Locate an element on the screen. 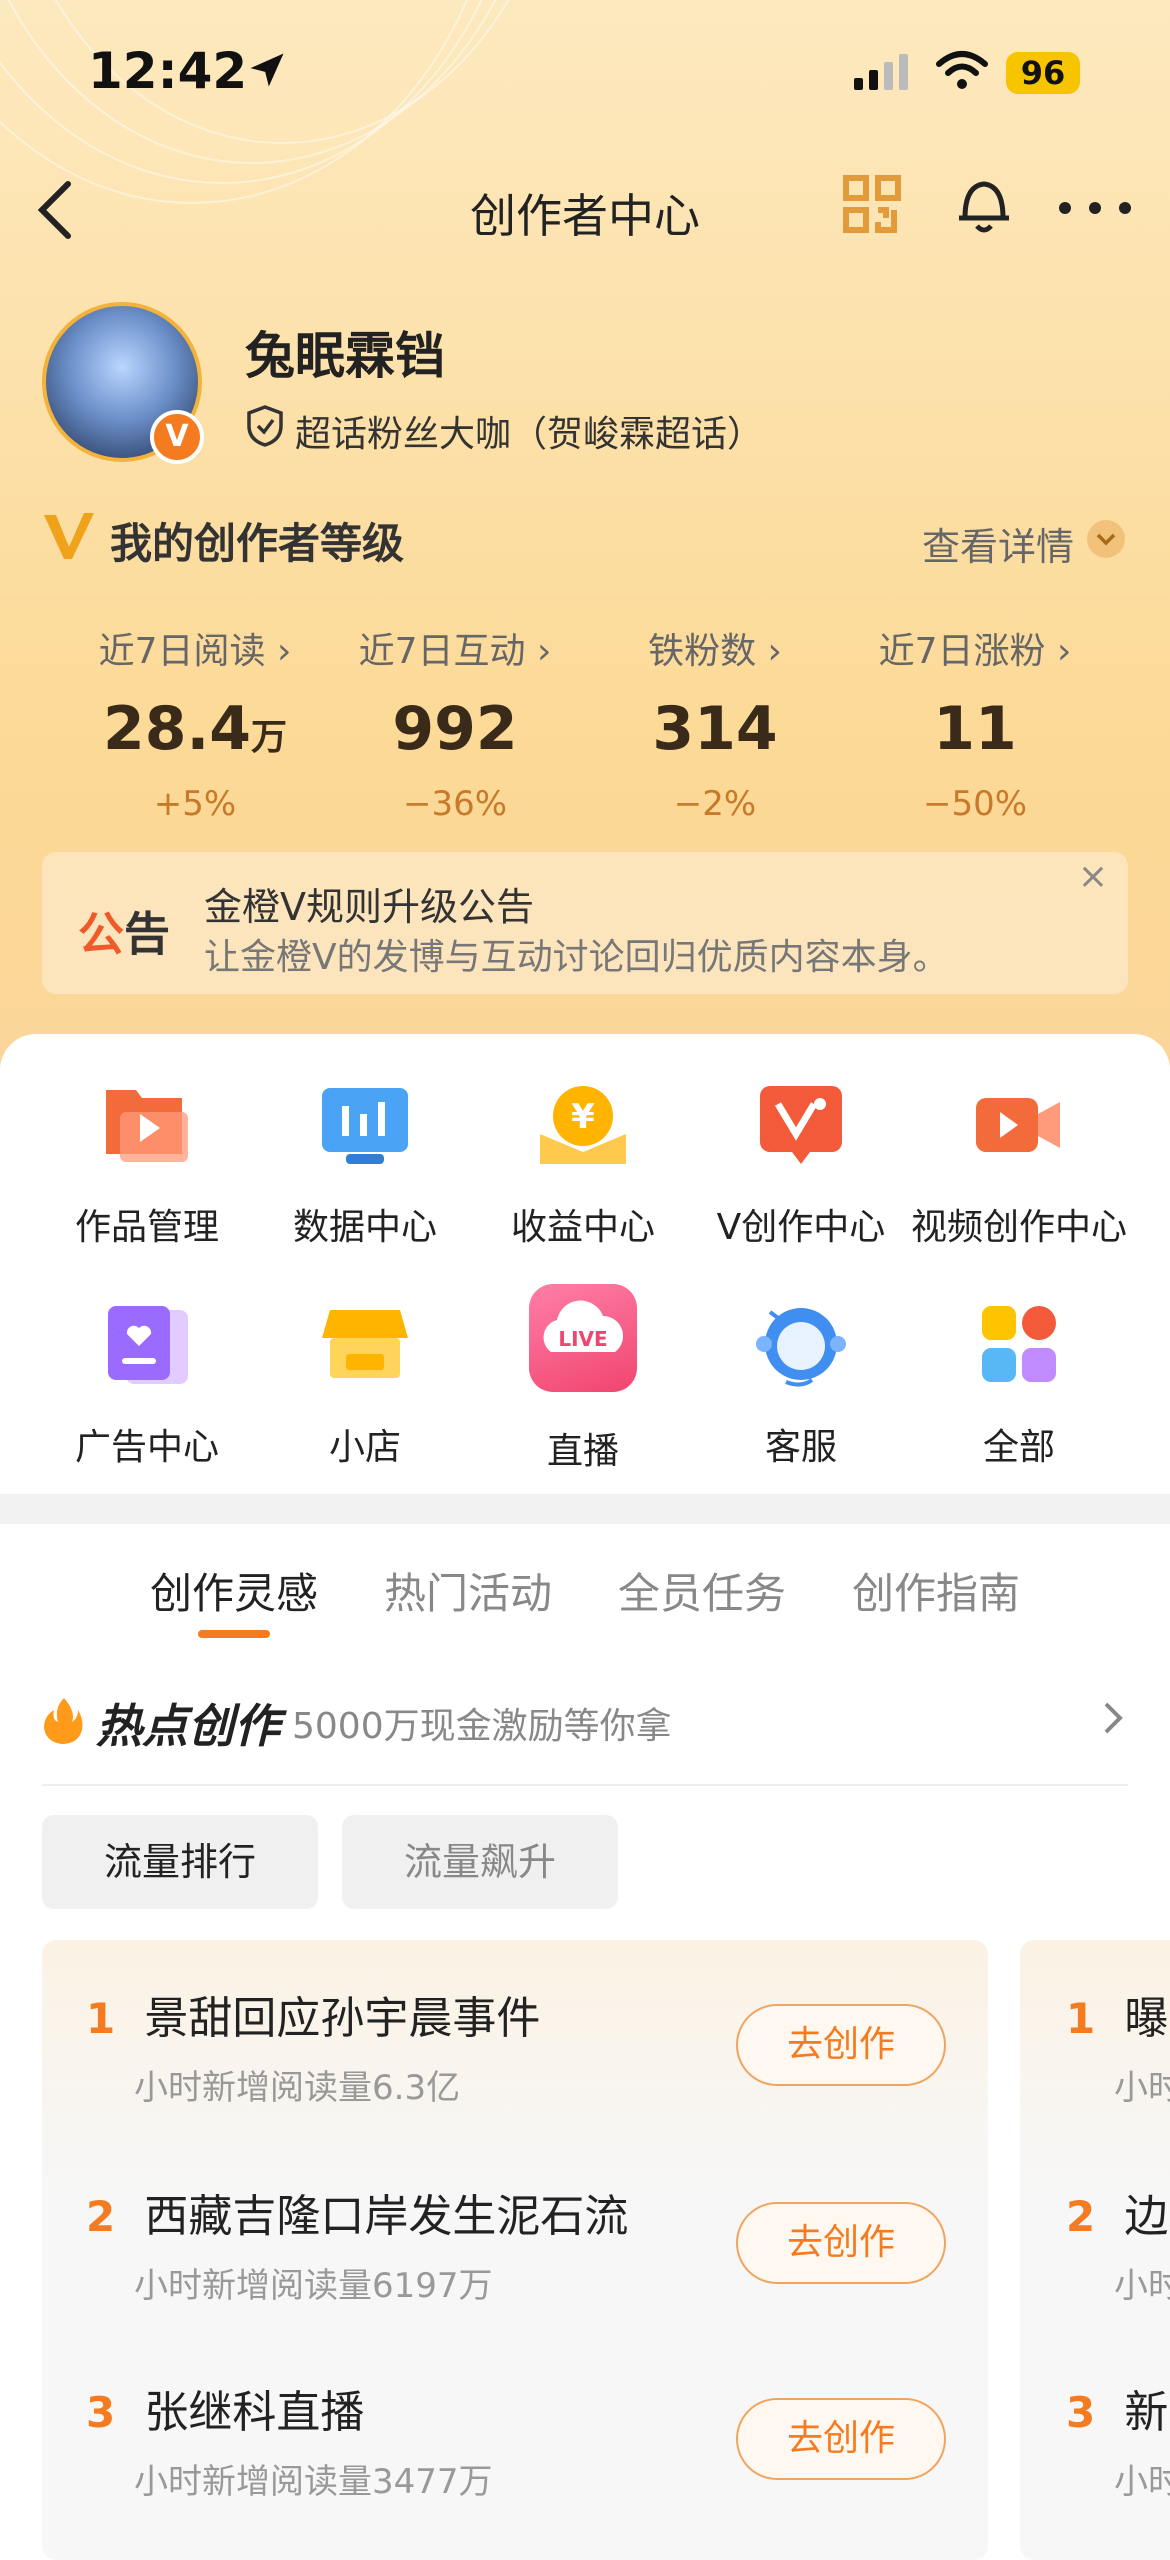 This screenshot has width=1170, height=2560. hot-creation-header: 热点创作 5000万现金激励等你拿 is located at coordinates (357, 1723).